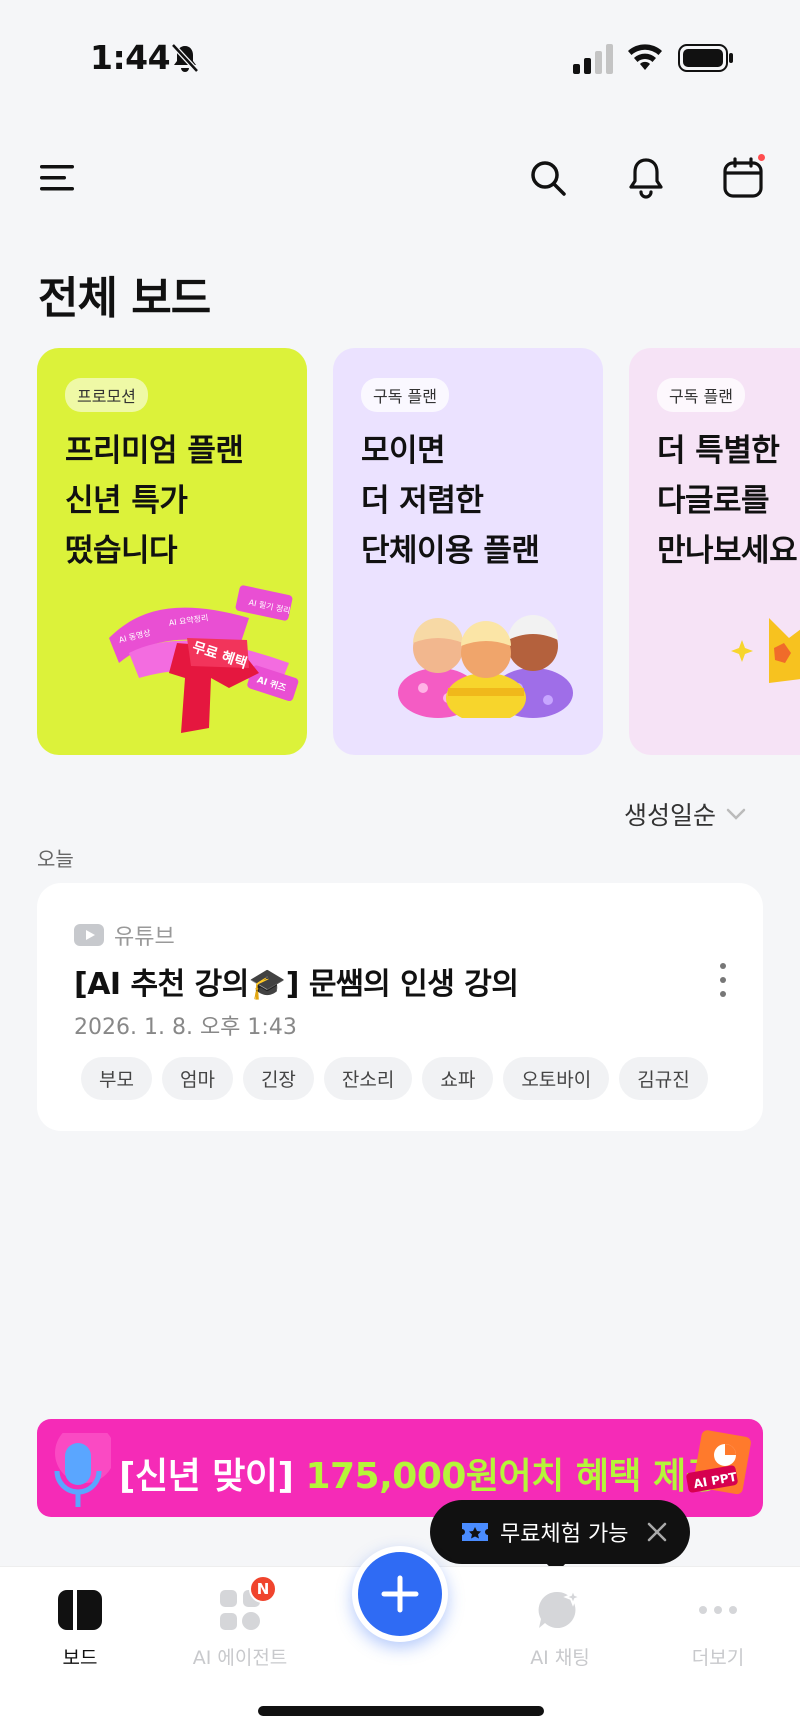  I want to click on page-title: 전체 보드, so click(124, 298).